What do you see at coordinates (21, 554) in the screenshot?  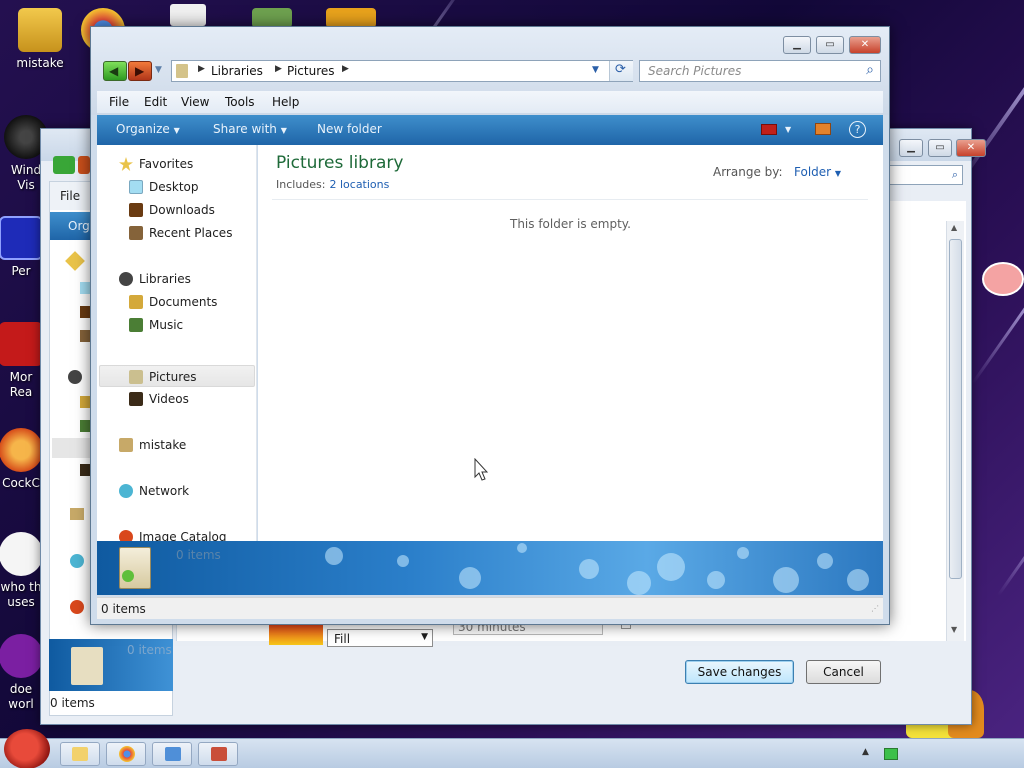 I see `flash-icon` at bounding box center [21, 554].